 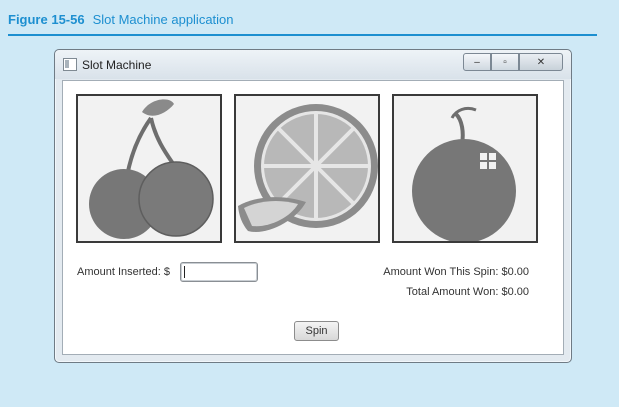 I want to click on amount-inserted-label: Amount Inserted: $, so click(x=123, y=272).